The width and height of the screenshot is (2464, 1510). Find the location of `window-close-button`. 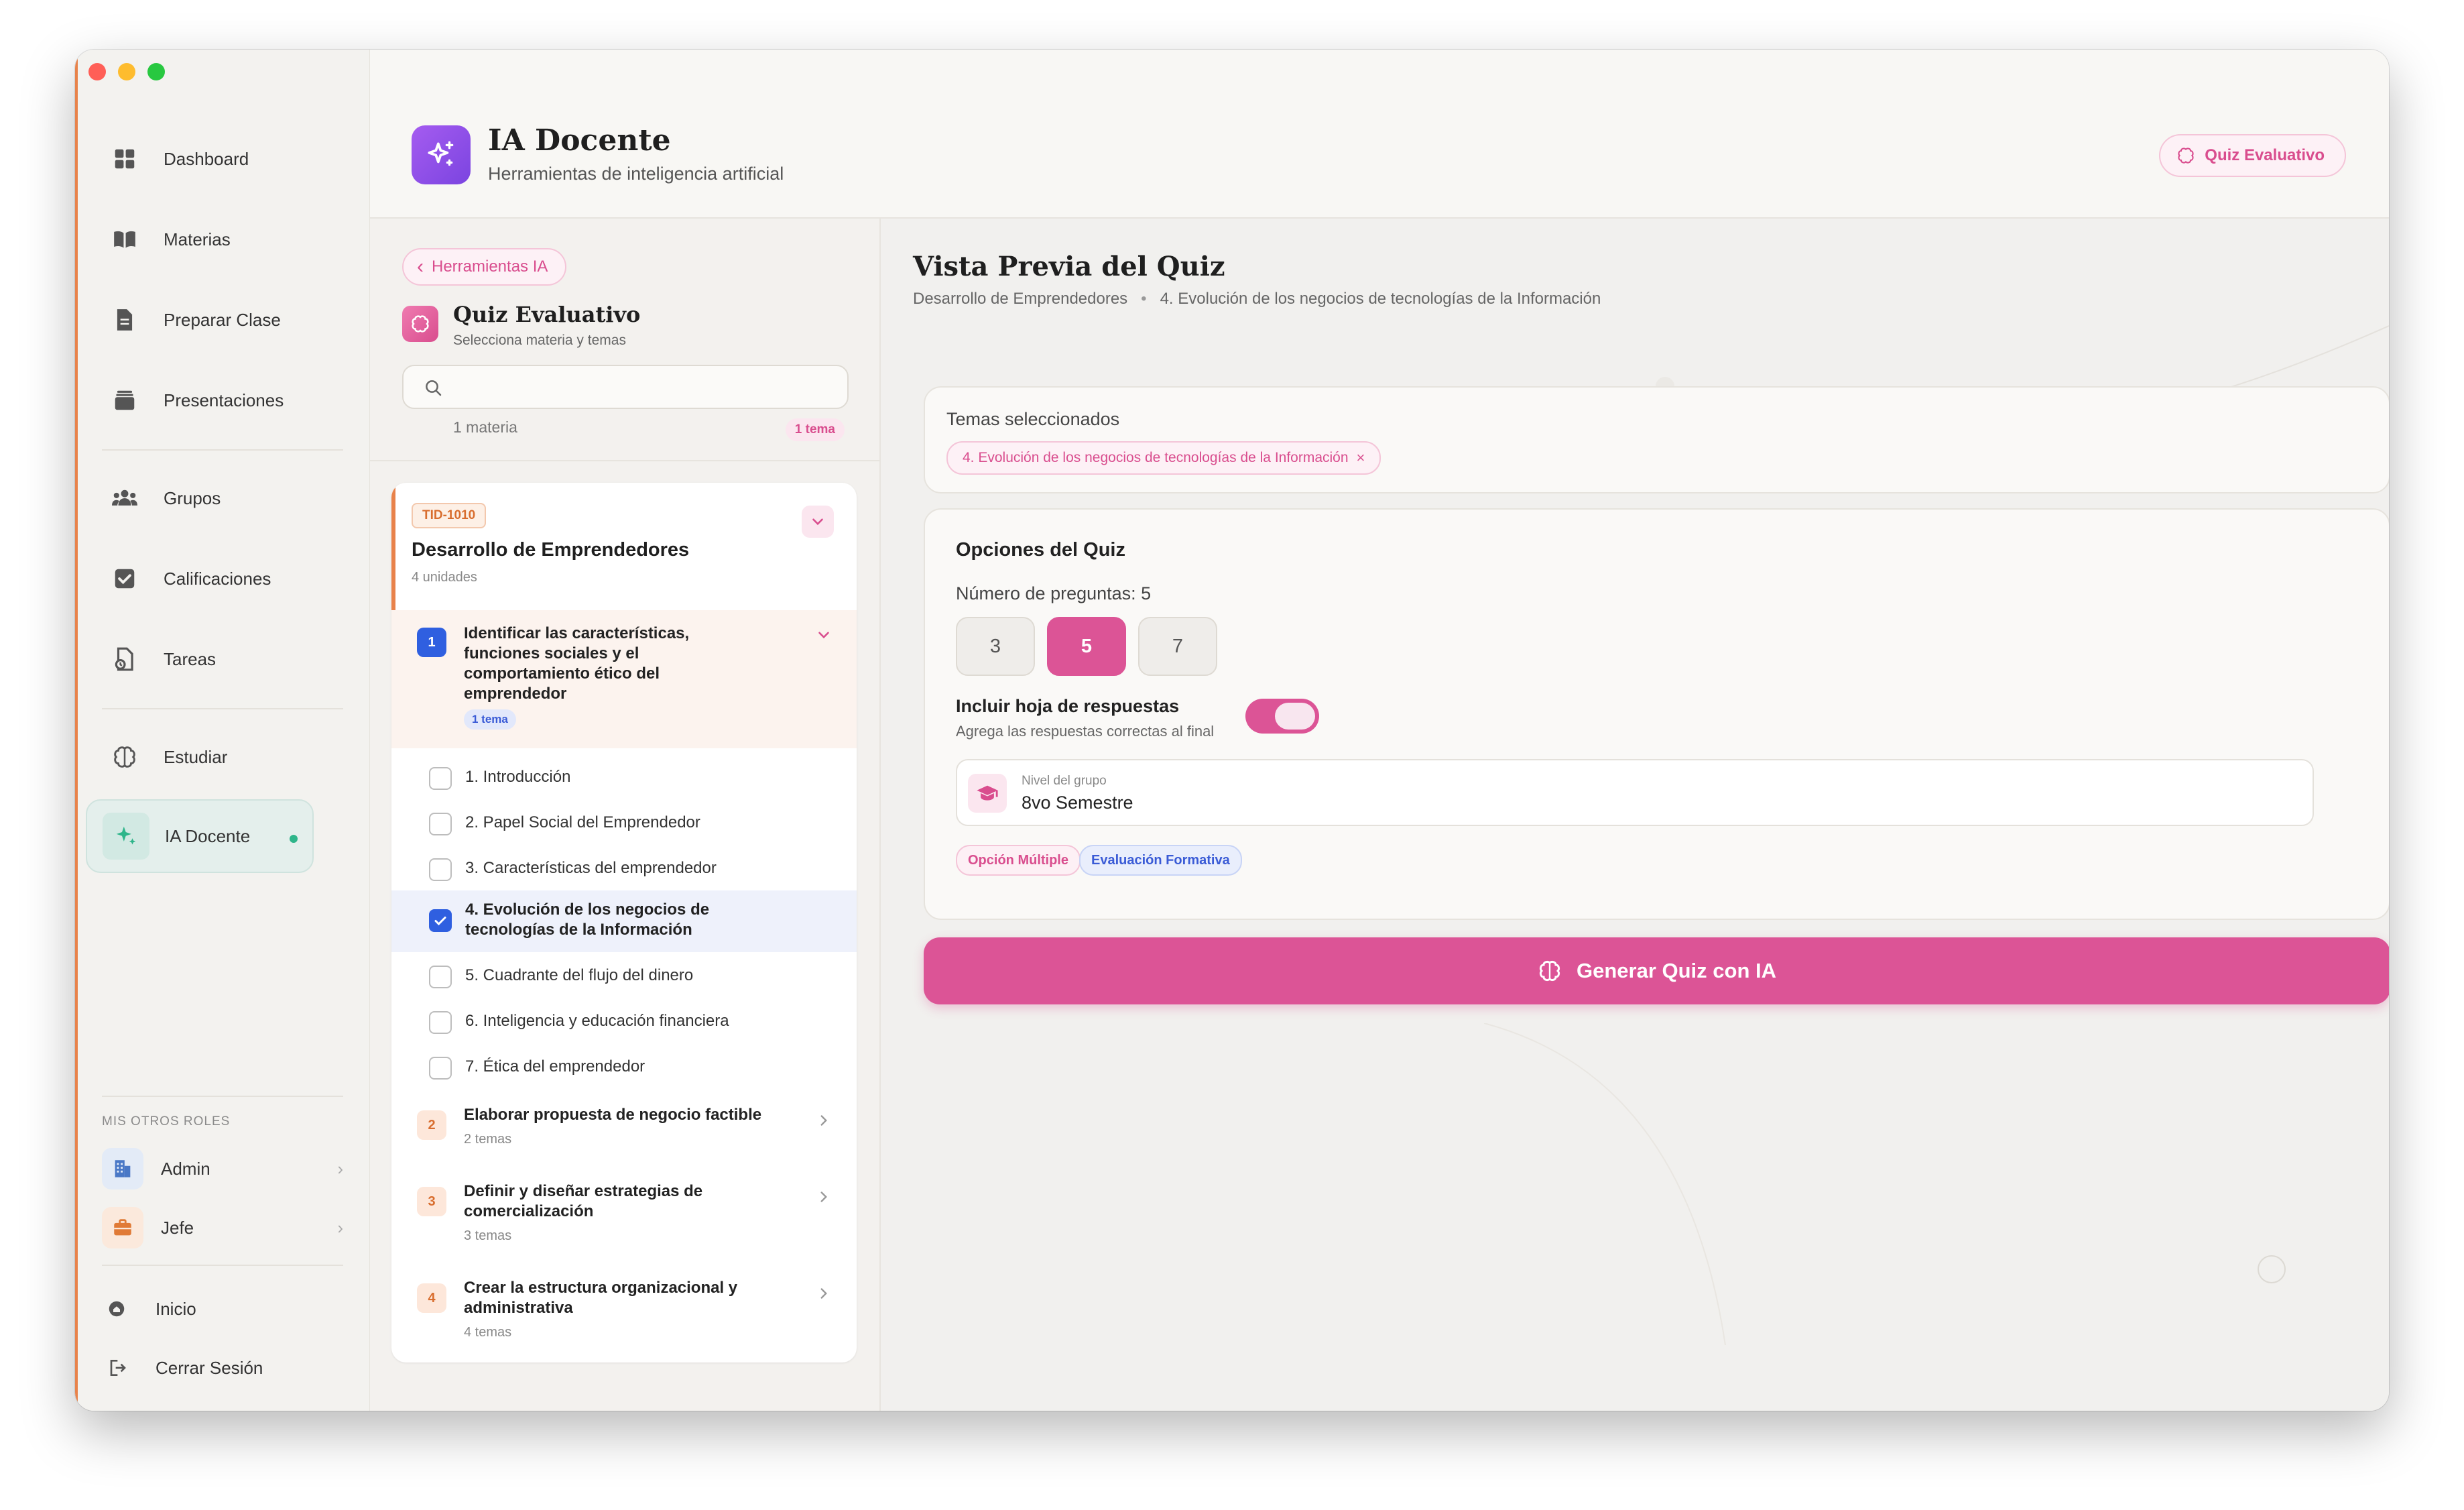

window-close-button is located at coordinates (97, 71).